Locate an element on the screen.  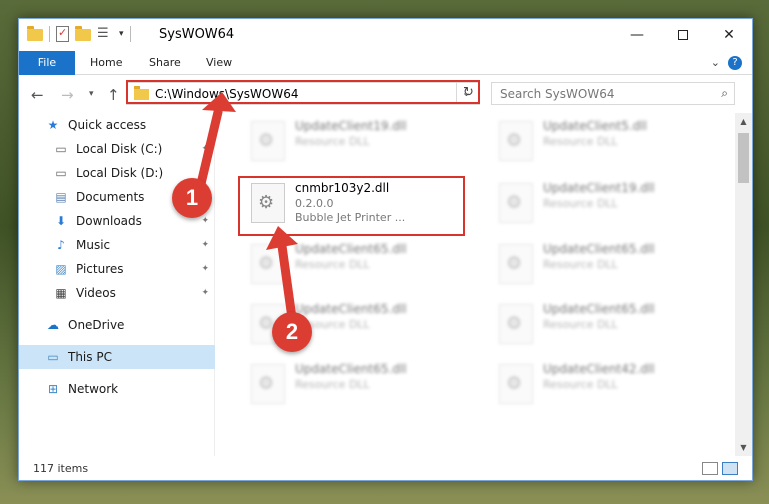
maximize-icon is located at coordinates (683, 35).